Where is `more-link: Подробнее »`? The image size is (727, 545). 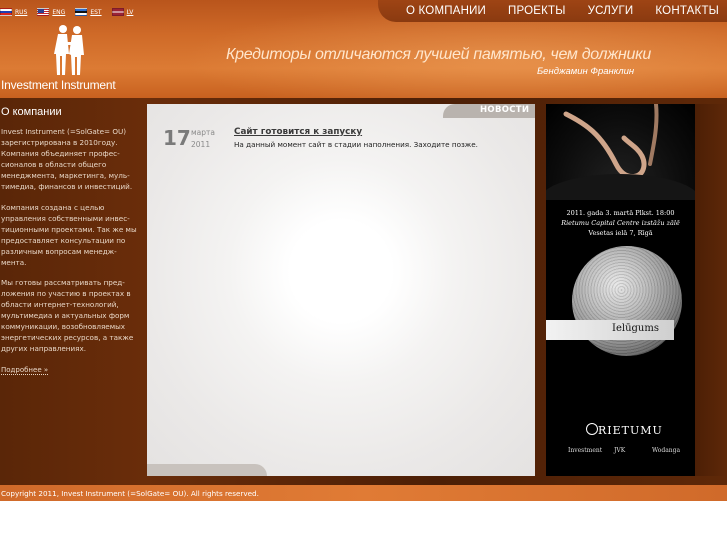 more-link: Подробнее » is located at coordinates (25, 370).